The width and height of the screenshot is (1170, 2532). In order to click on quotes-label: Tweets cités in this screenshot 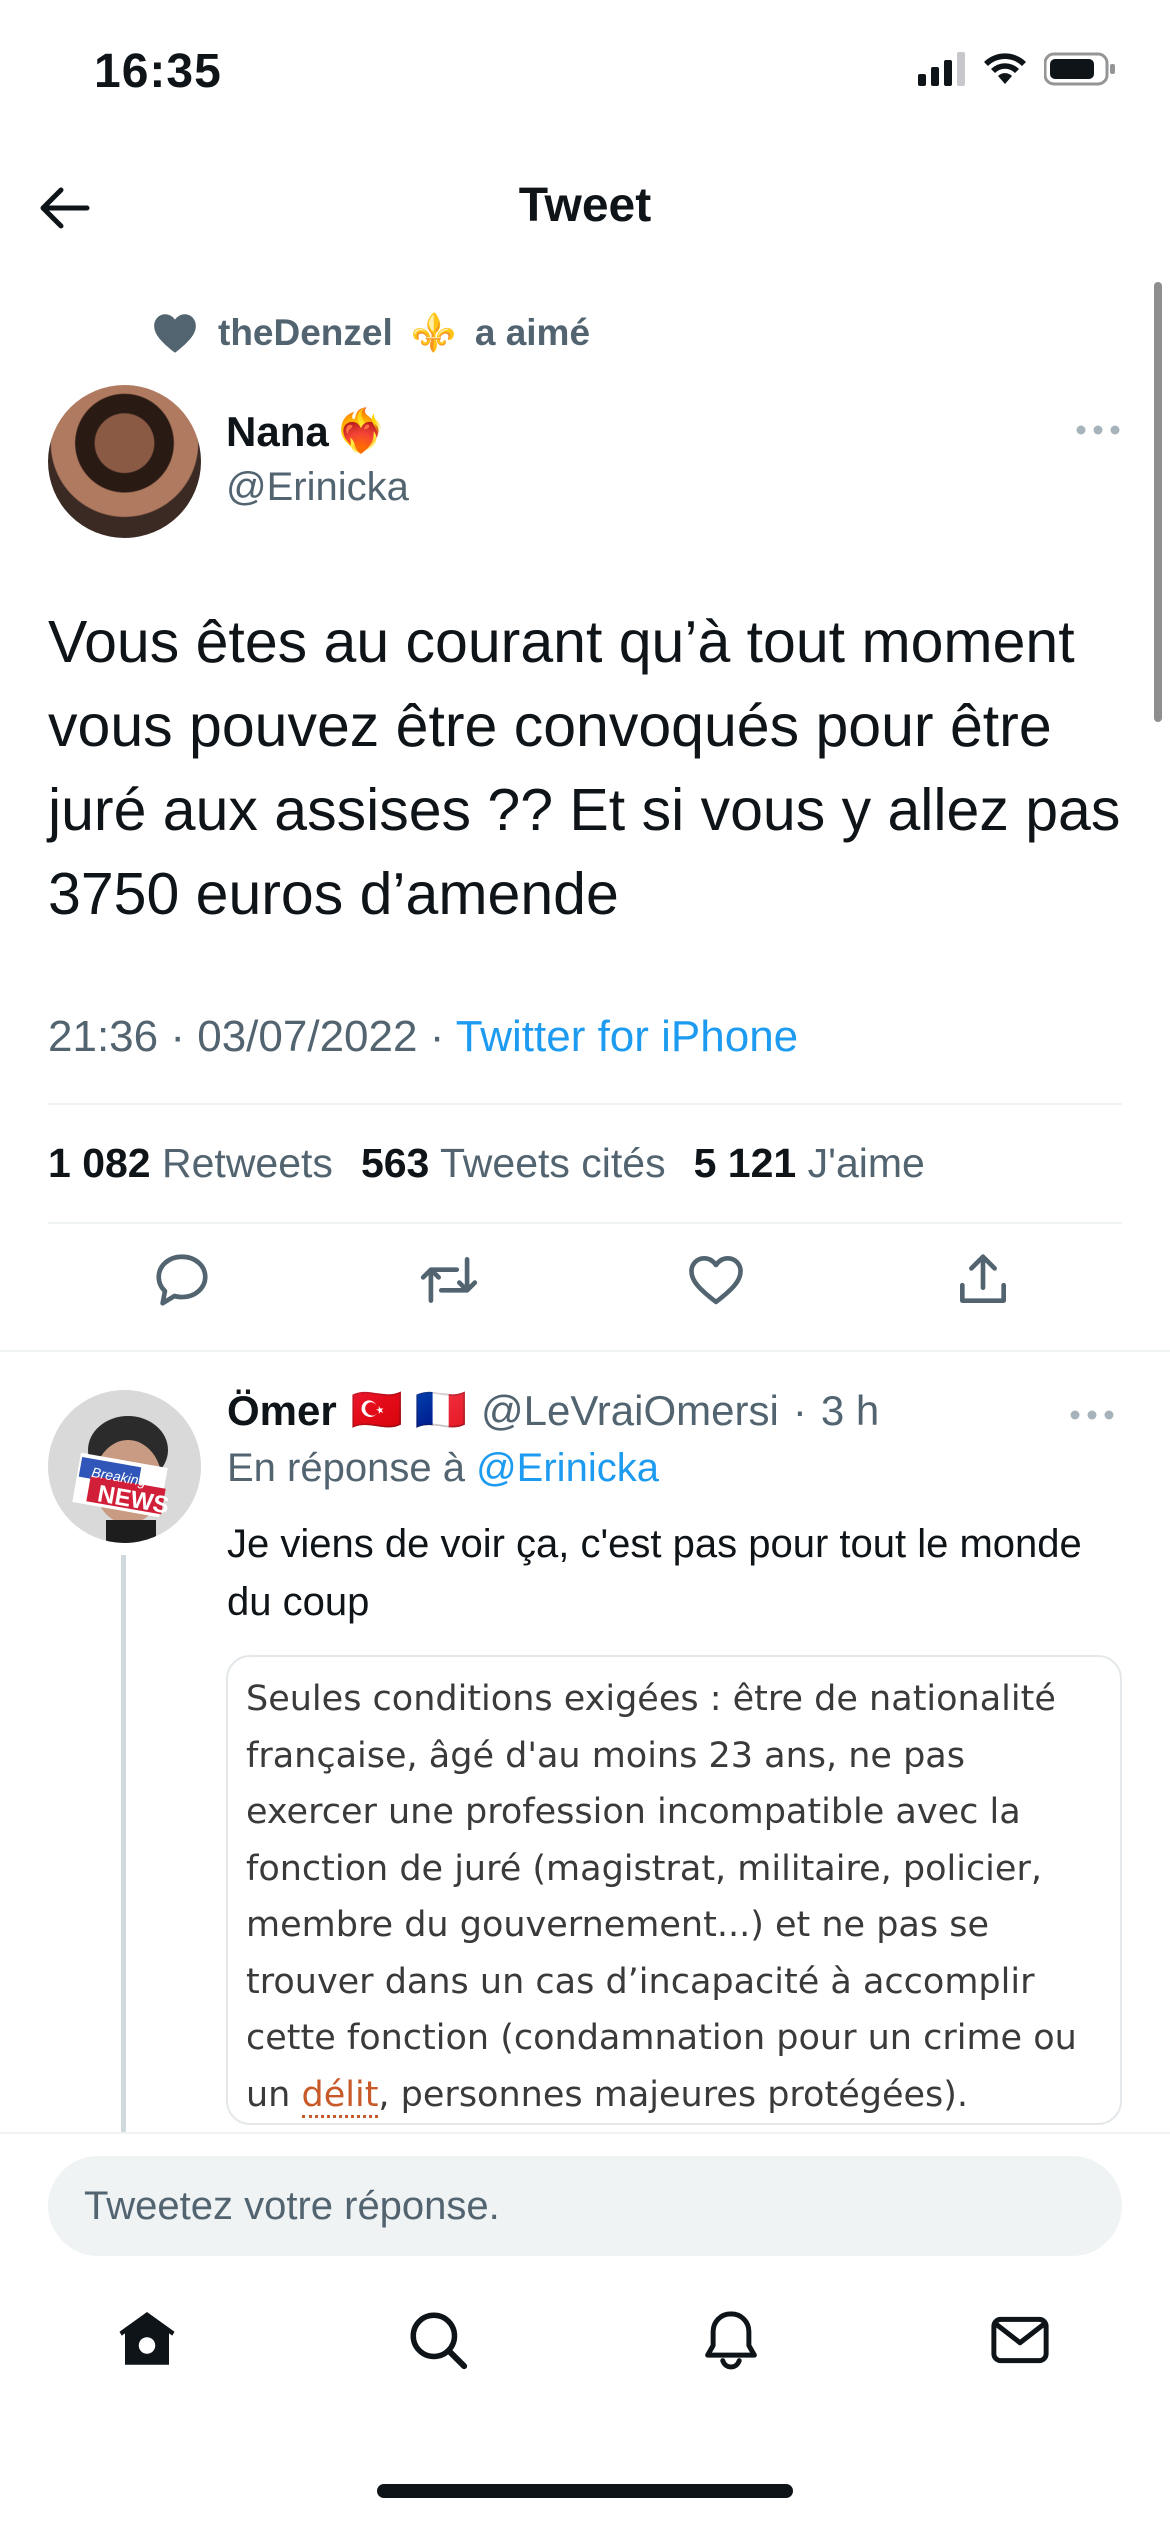, I will do `click(553, 1163)`.